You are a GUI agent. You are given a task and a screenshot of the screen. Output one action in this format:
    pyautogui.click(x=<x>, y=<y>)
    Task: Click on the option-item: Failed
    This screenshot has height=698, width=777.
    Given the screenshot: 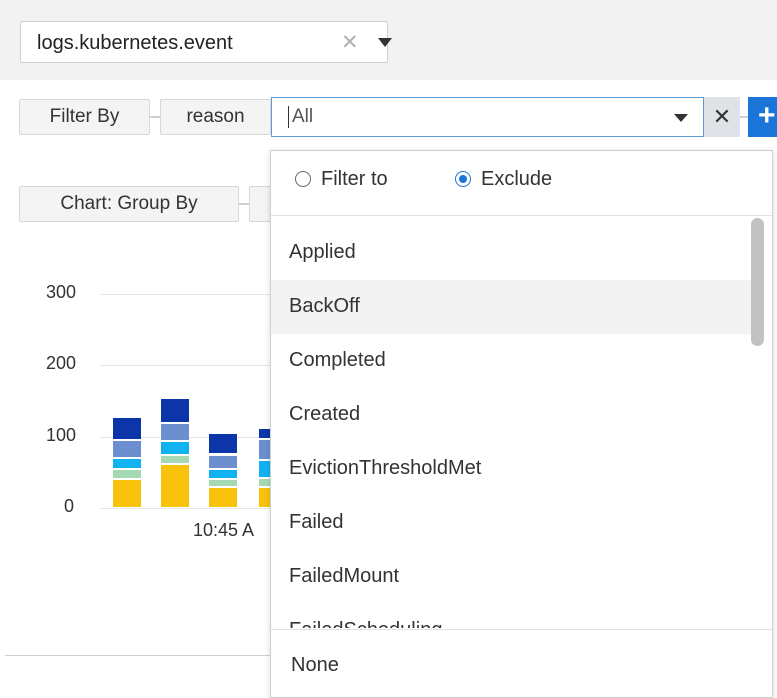 What is the action you would take?
    pyautogui.click(x=511, y=523)
    